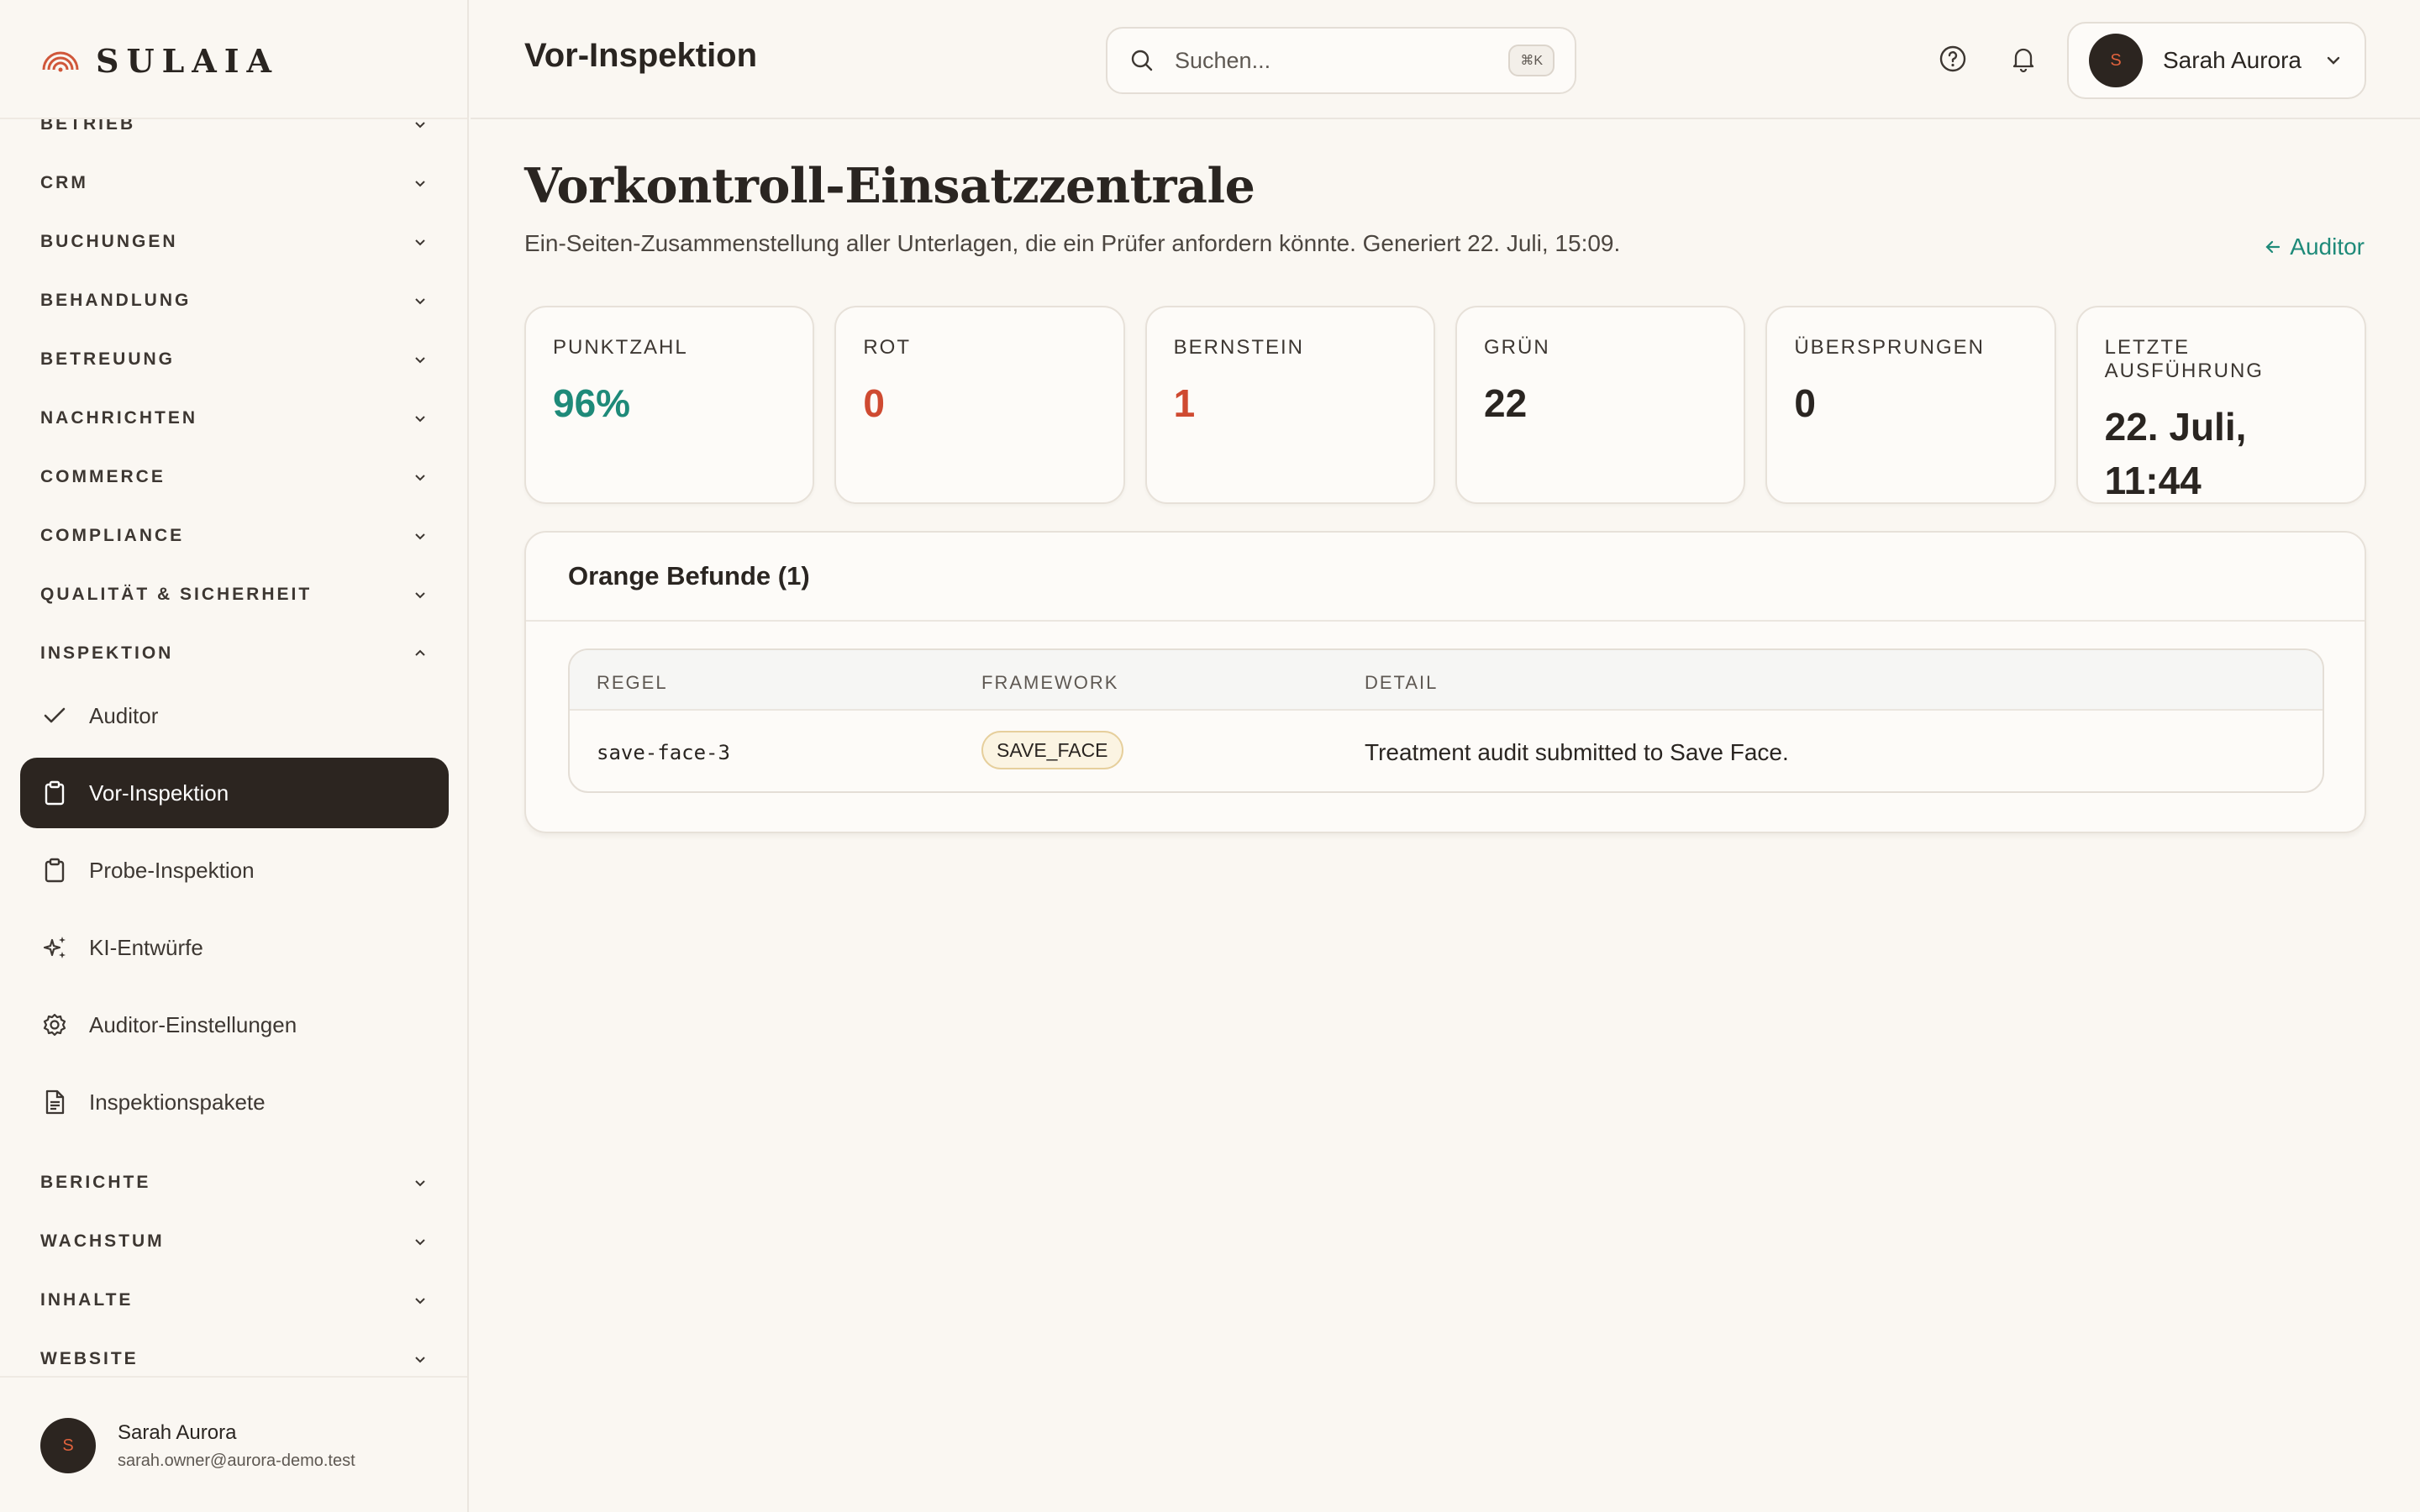 The width and height of the screenshot is (2420, 1512). I want to click on stat-card-rot: ROT 0, so click(980, 405).